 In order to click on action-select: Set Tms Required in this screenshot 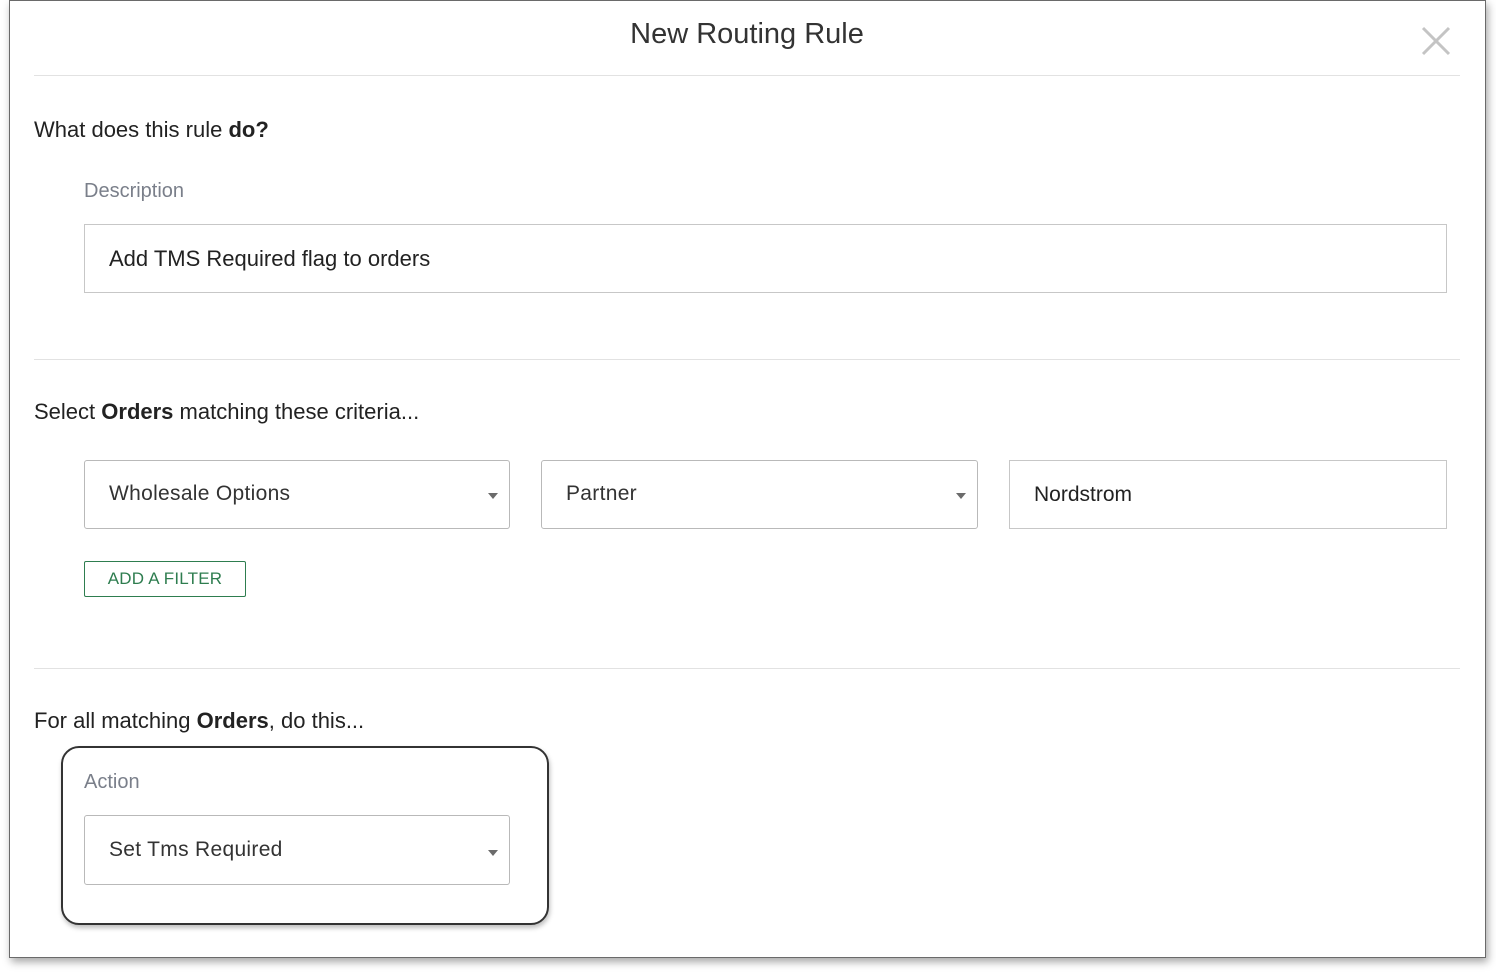, I will do `click(297, 850)`.